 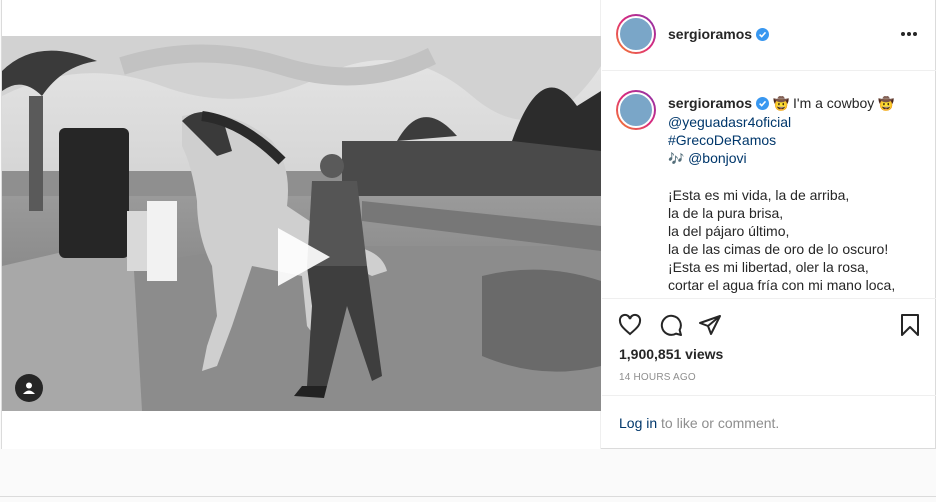 I want to click on user-icon, so click(x=29, y=388).